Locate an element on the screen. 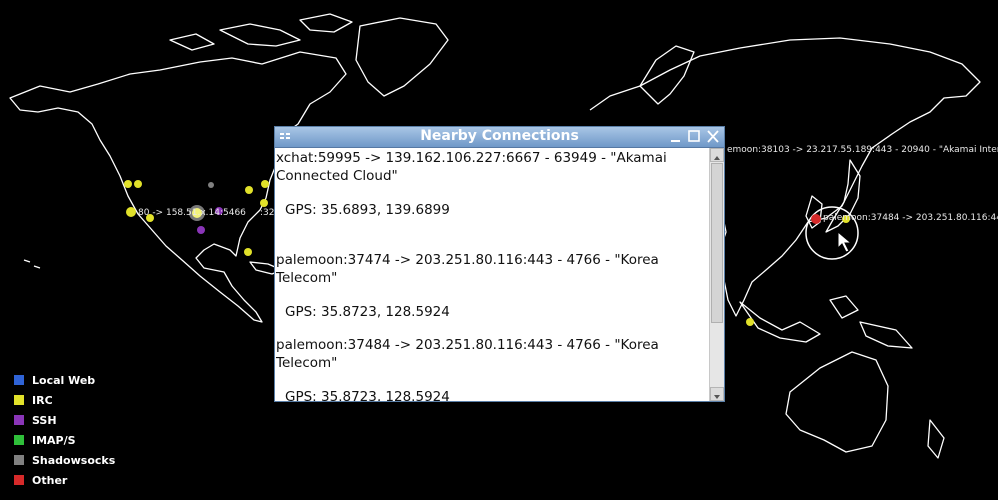 The height and width of the screenshot is (500, 998). scroll-down-button is located at coordinates (717, 394).